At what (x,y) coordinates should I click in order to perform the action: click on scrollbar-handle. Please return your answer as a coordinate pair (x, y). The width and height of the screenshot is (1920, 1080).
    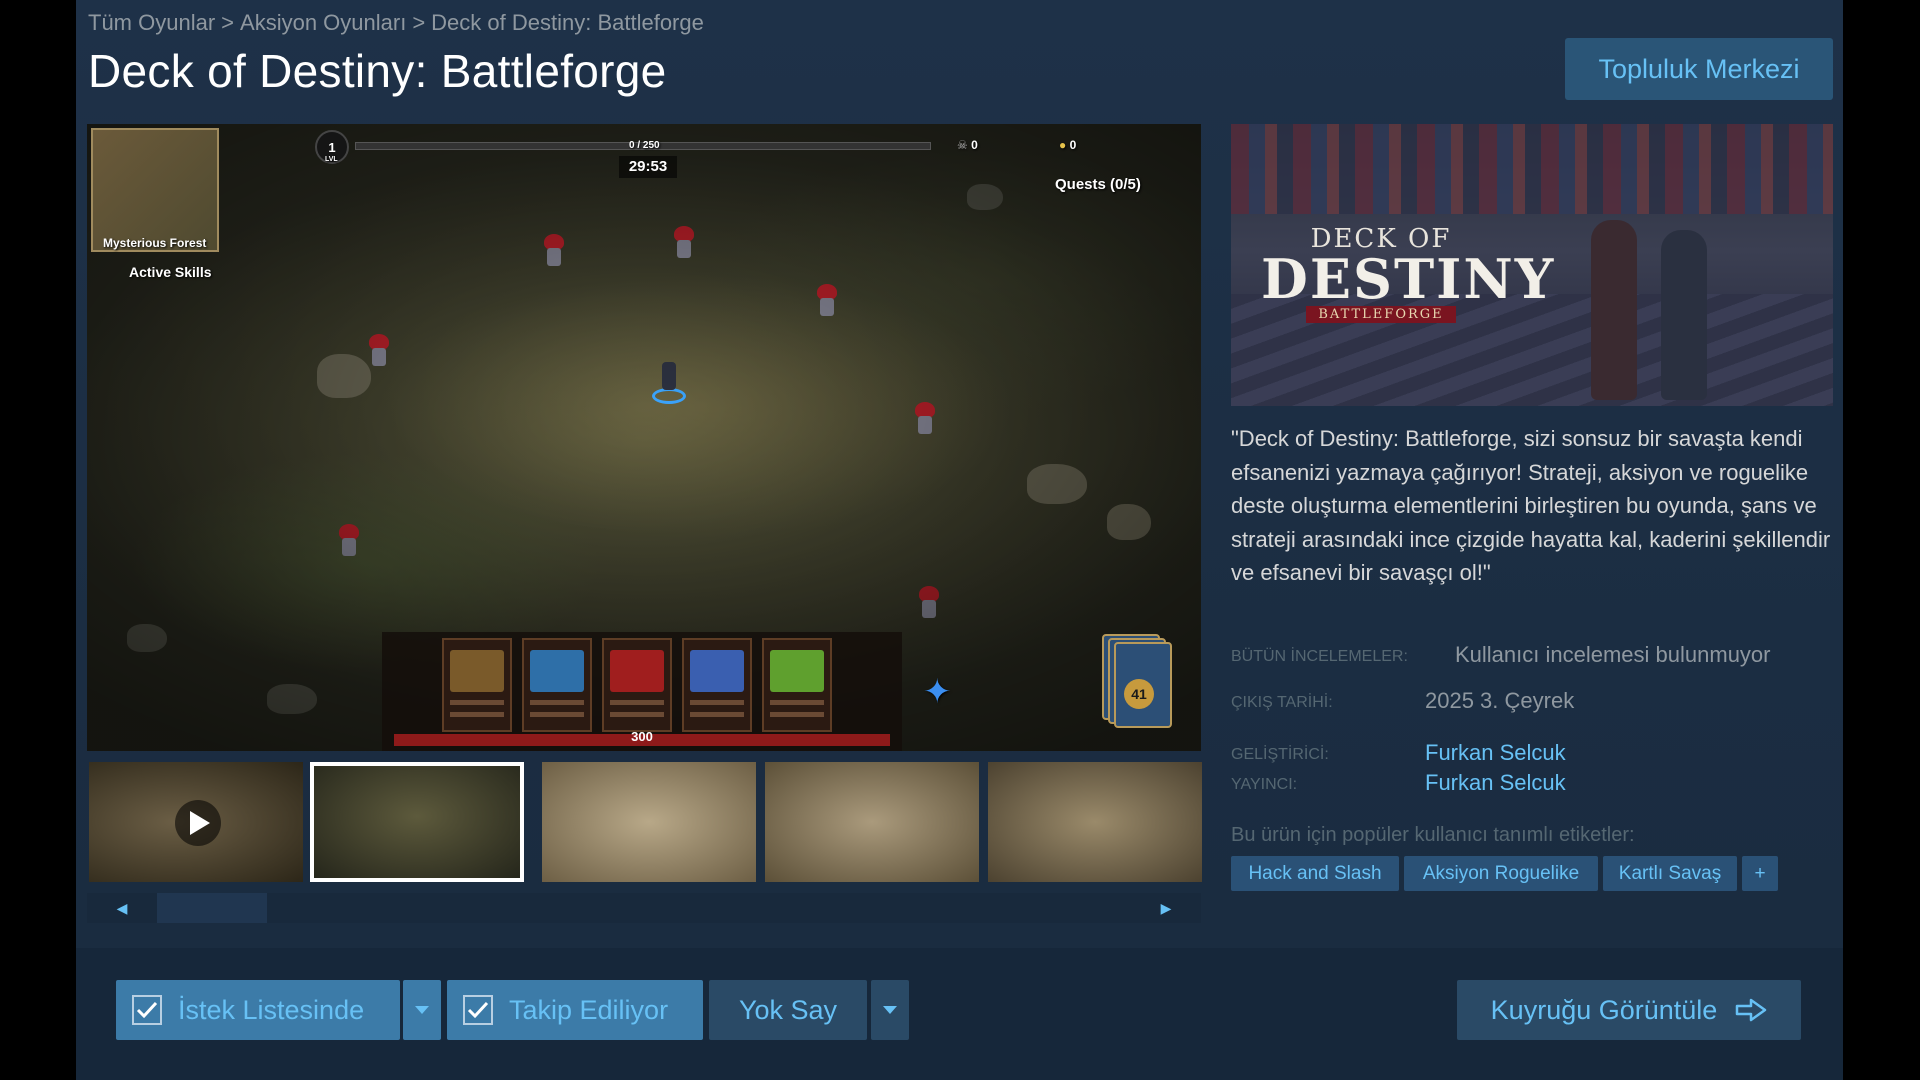
    Looking at the image, I should click on (212, 908).